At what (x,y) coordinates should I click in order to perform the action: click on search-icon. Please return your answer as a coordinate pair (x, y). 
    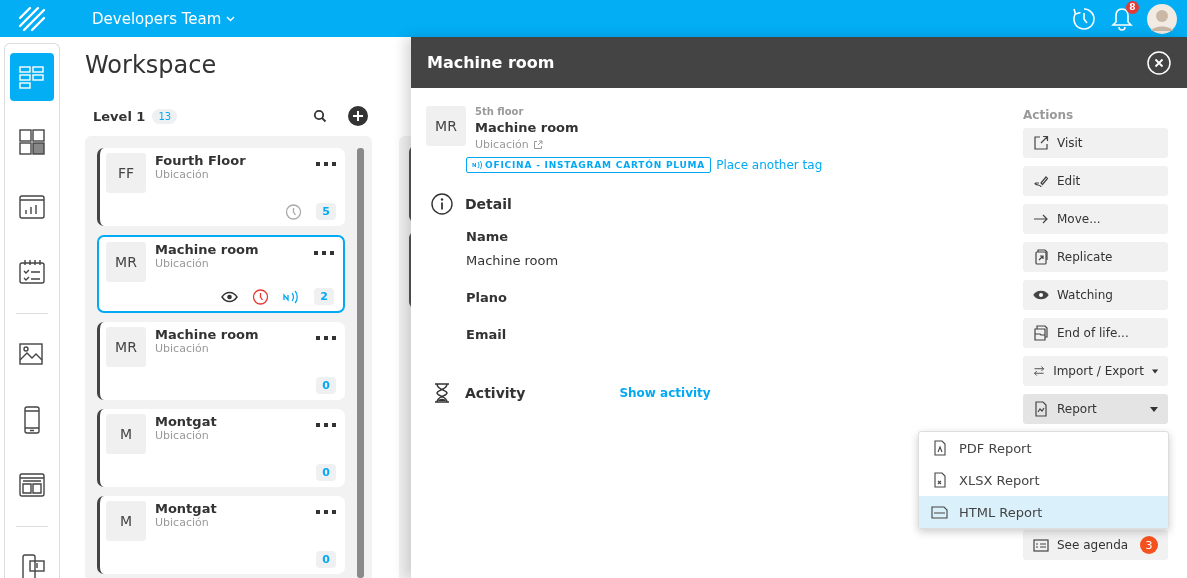
    Looking at the image, I should click on (320, 116).